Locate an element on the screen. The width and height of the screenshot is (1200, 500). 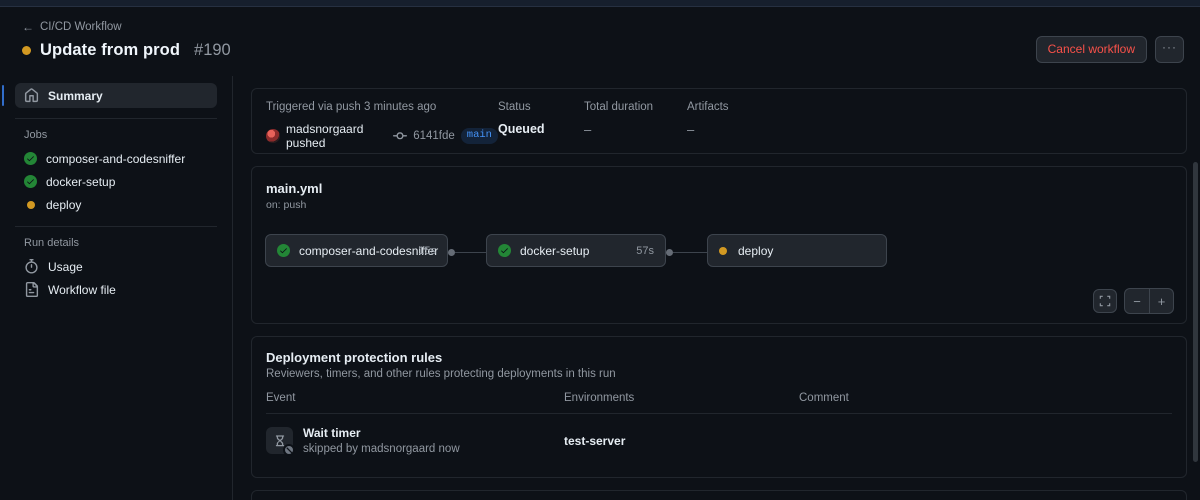
column-header-environments: Environments is located at coordinates (599, 398).